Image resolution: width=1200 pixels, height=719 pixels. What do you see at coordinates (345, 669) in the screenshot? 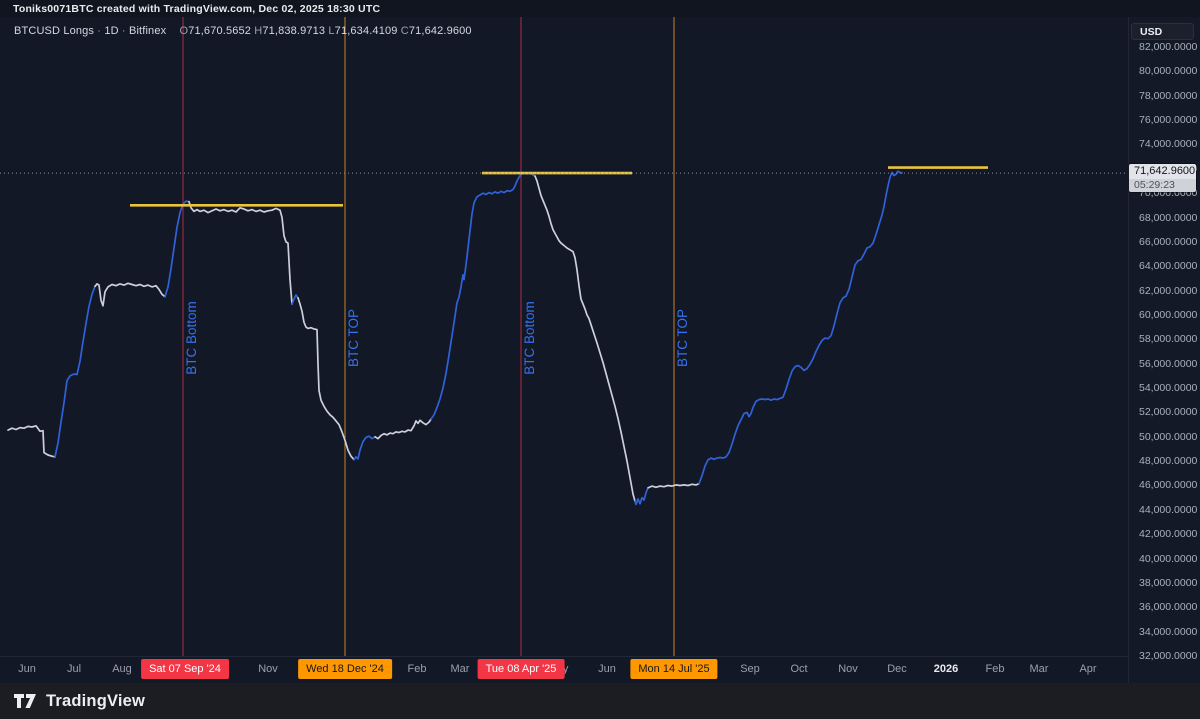
I see `marker-date-badge: Wed 18 Dec '24` at bounding box center [345, 669].